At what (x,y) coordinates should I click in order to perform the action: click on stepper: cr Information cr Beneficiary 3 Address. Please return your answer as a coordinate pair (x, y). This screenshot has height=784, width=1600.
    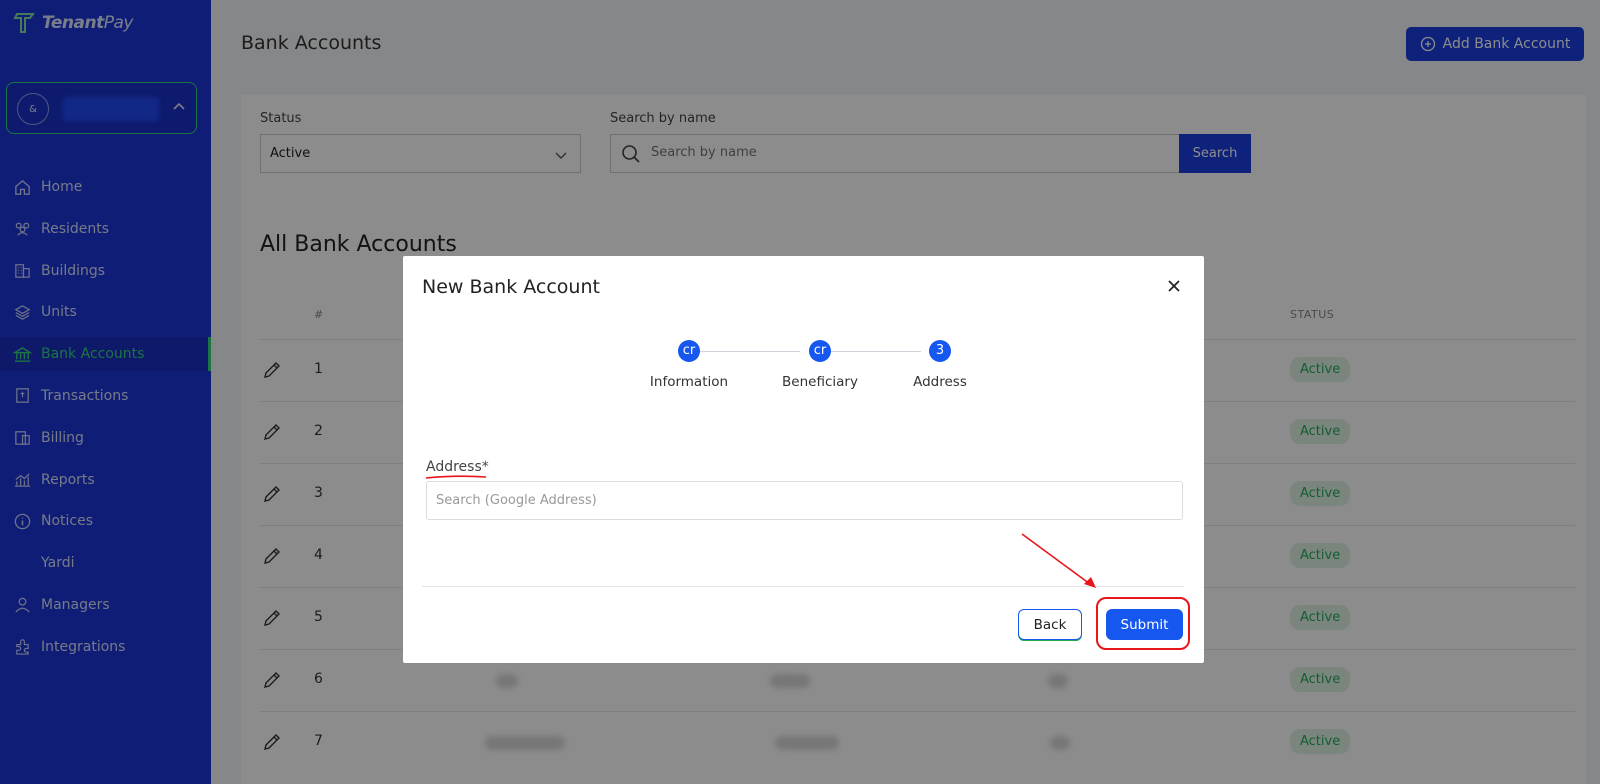
    Looking at the image, I should click on (801, 370).